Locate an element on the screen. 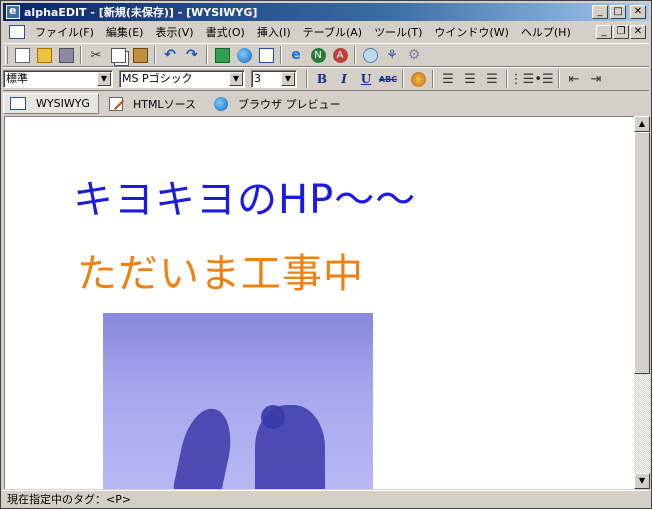  doc-minimize-button: _ is located at coordinates (604, 32).